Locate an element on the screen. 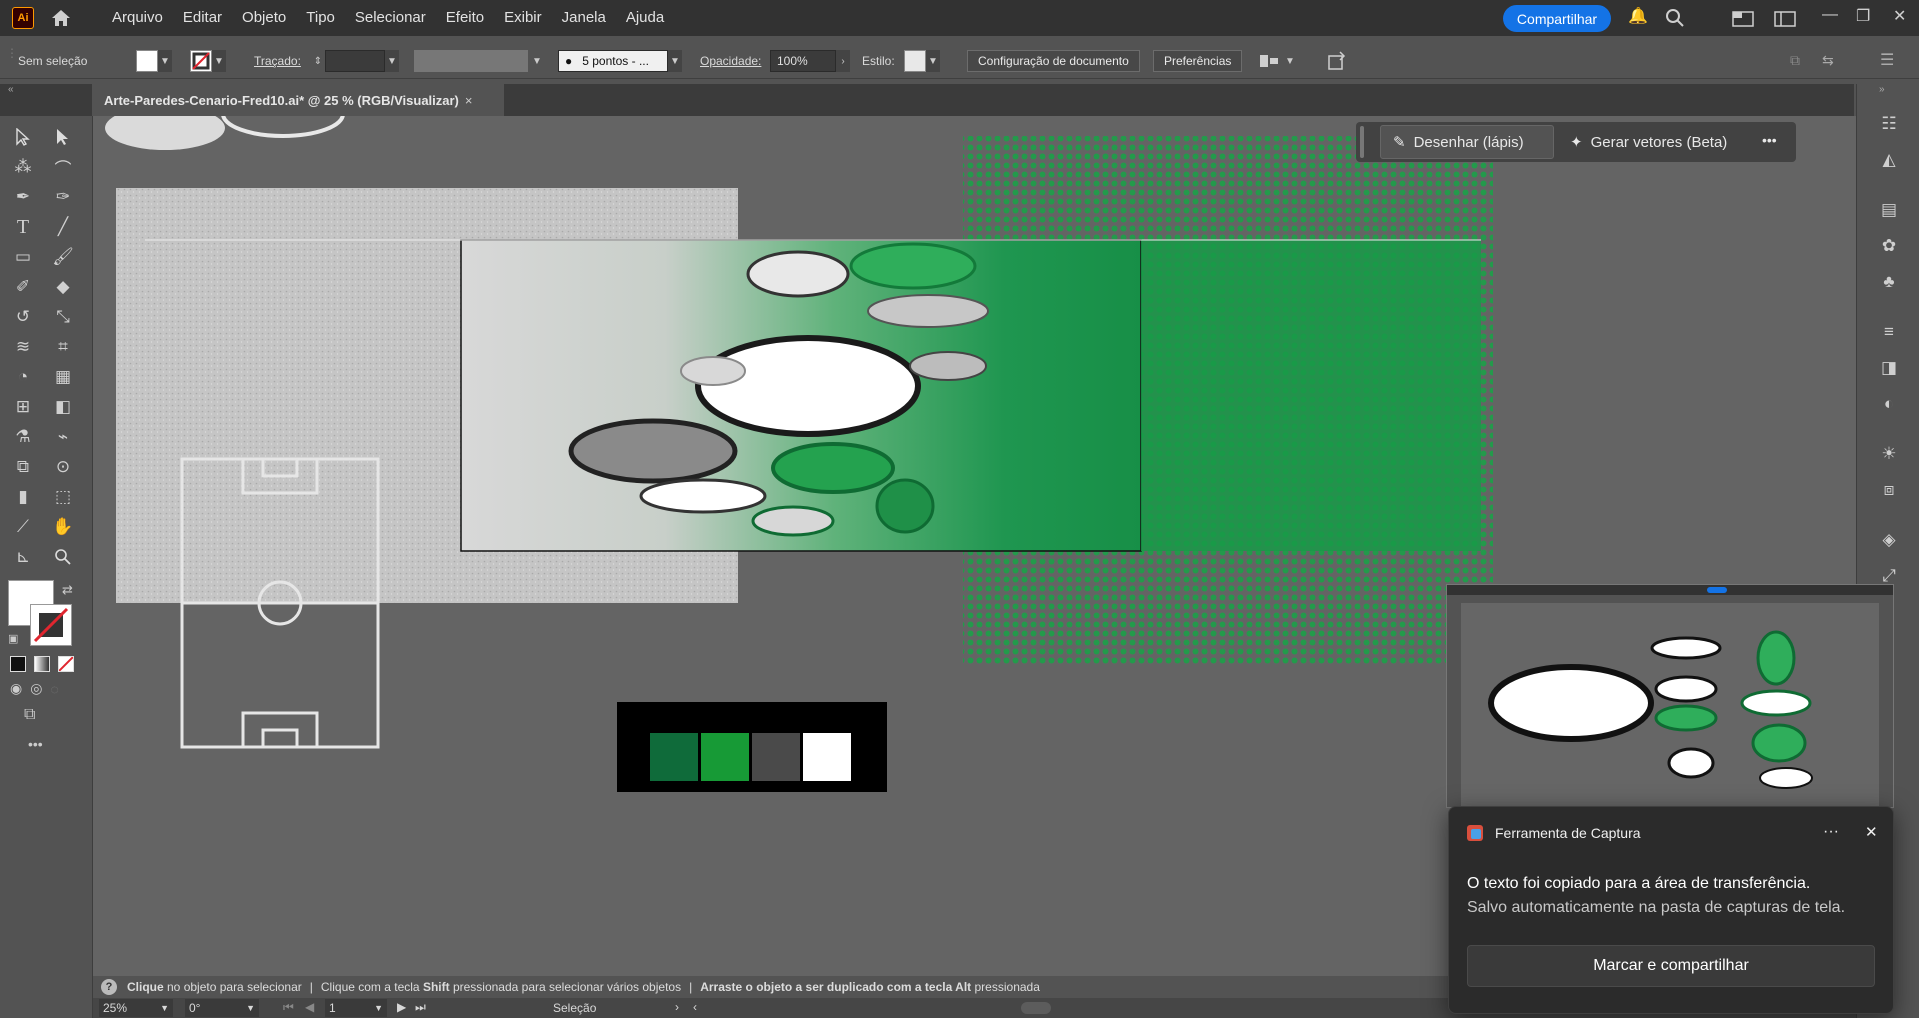  rotation-field: 0° ▼ is located at coordinates (222, 1008).